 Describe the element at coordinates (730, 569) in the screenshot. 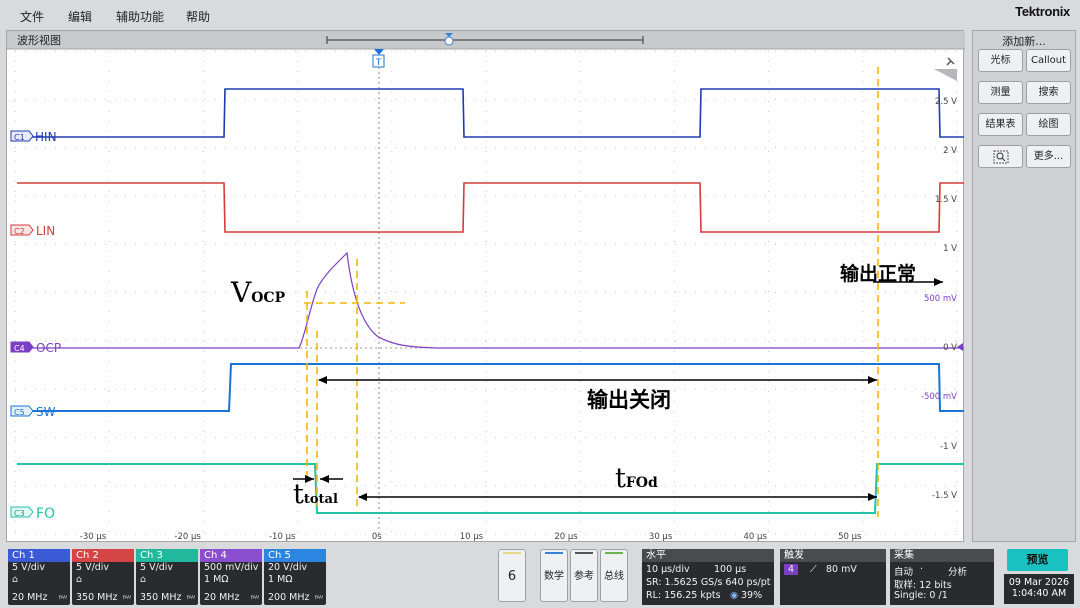

I see `record-duration: 100 μs` at that location.